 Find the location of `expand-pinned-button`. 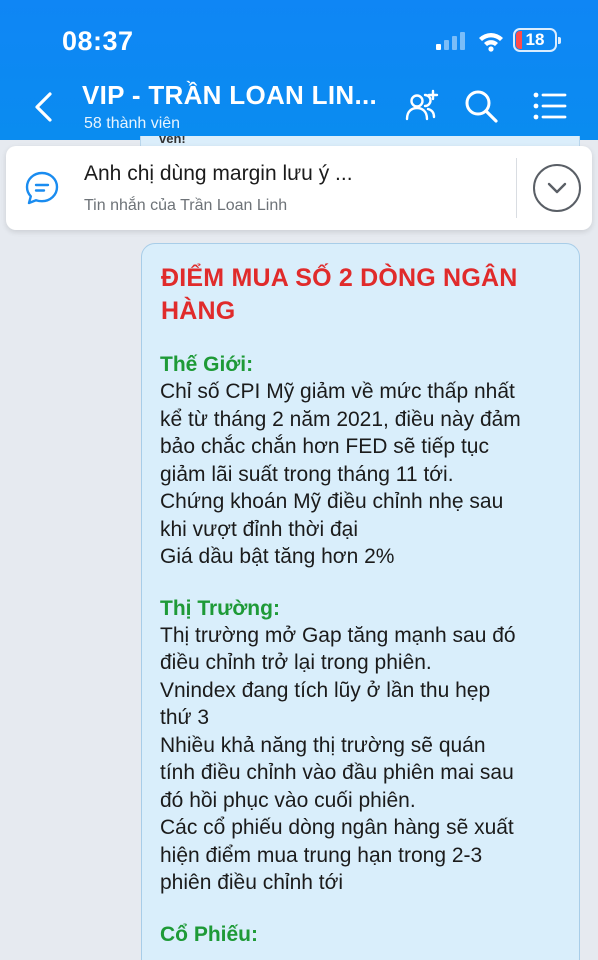

expand-pinned-button is located at coordinates (557, 188).